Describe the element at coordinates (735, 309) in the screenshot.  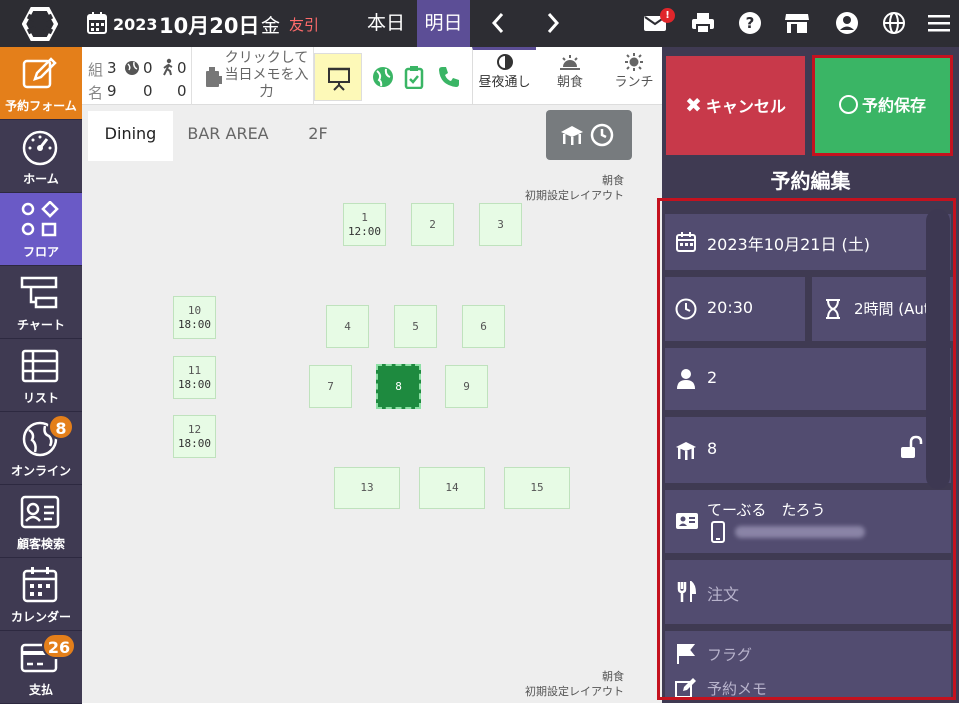
I see `time-field: 20:30` at that location.